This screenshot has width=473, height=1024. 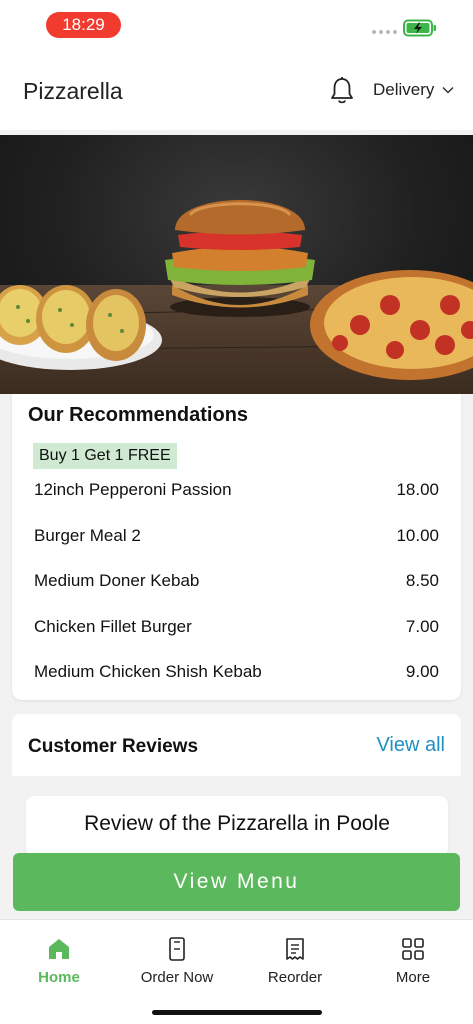 I want to click on promo-badge: Buy 1 Get 1 FREE, so click(x=105, y=456).